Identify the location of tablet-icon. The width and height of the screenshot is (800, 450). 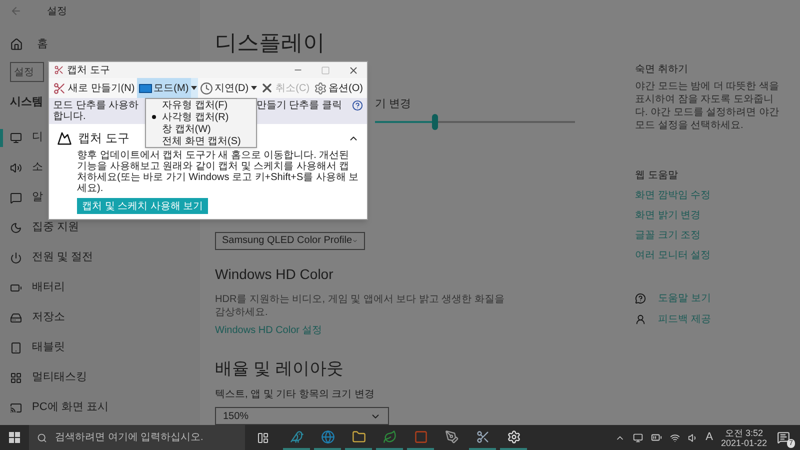
(16, 348).